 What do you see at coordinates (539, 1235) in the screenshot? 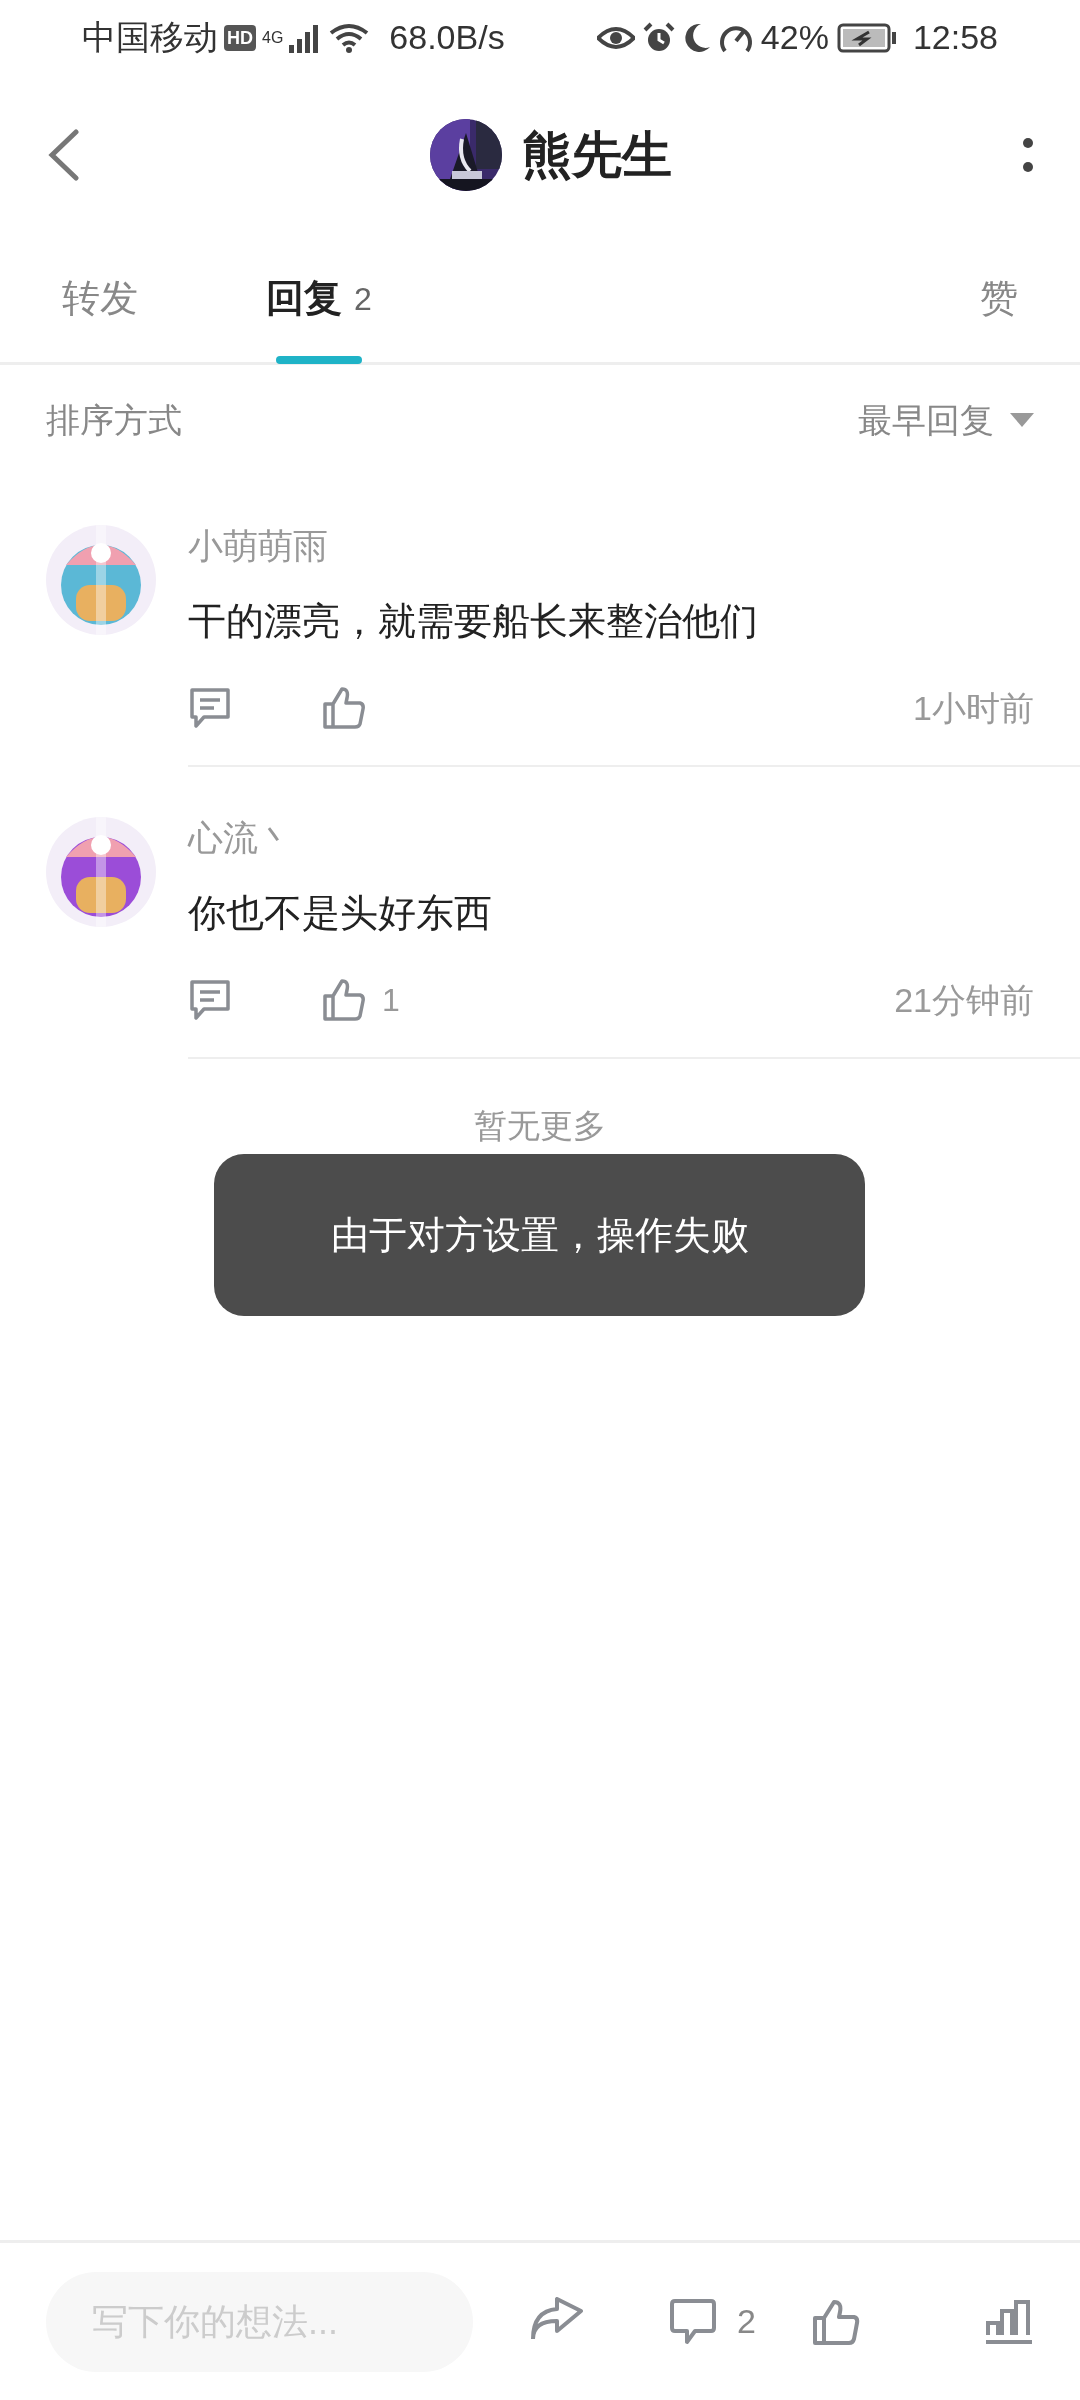
I see `toast-message: 由于对方设置，操作失败` at bounding box center [539, 1235].